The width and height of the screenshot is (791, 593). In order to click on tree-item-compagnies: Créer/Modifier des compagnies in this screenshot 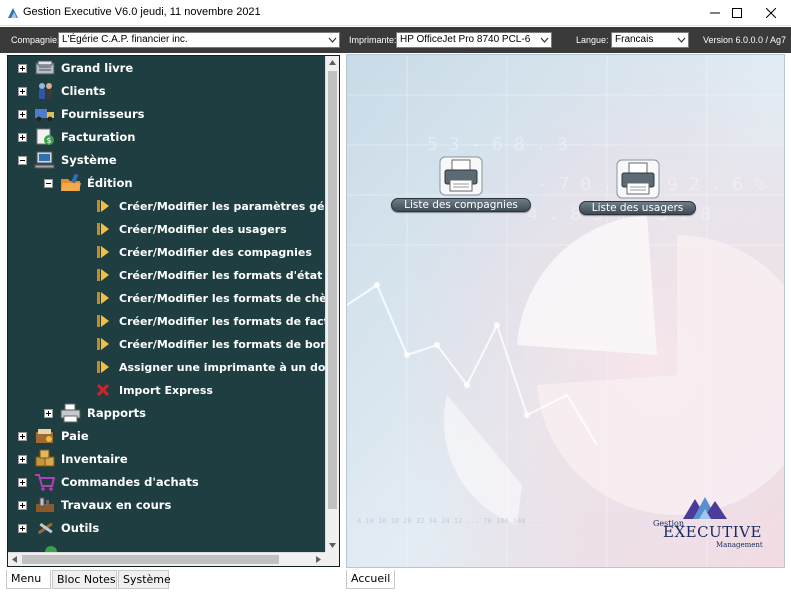, I will do `click(201, 252)`.